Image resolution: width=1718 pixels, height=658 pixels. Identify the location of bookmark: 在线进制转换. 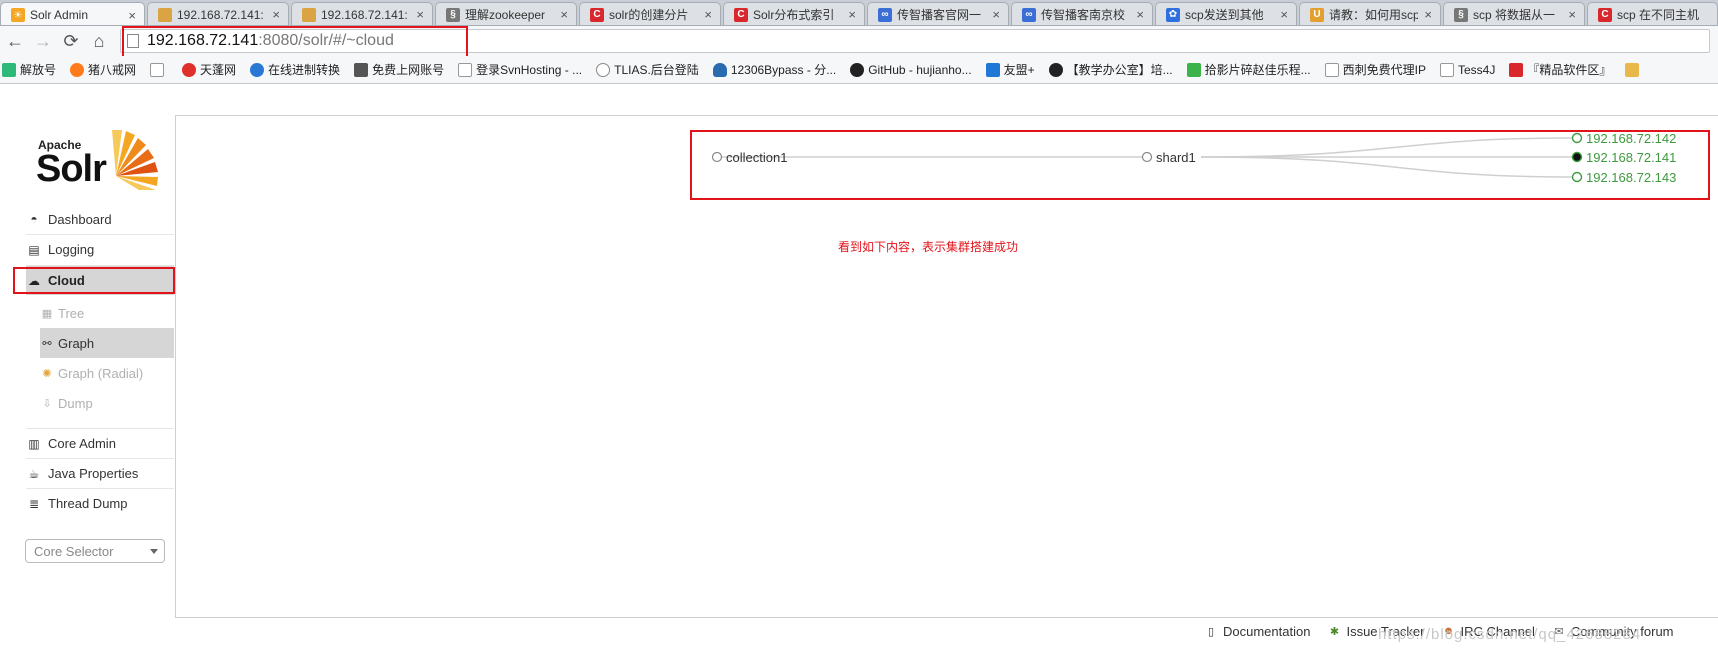
(295, 69).